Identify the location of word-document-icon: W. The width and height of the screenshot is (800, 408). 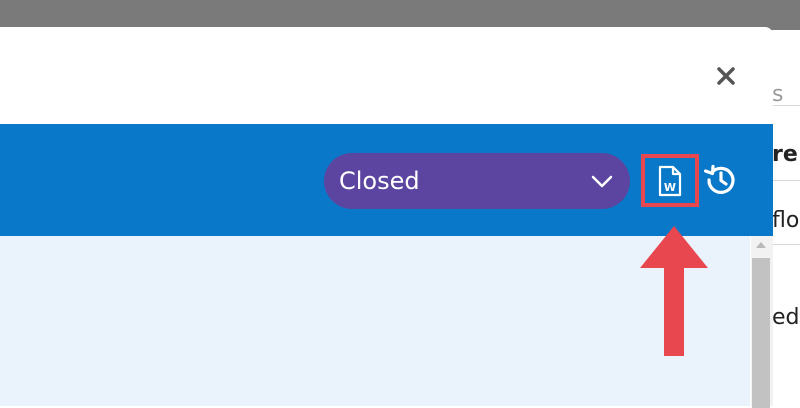
(670, 181).